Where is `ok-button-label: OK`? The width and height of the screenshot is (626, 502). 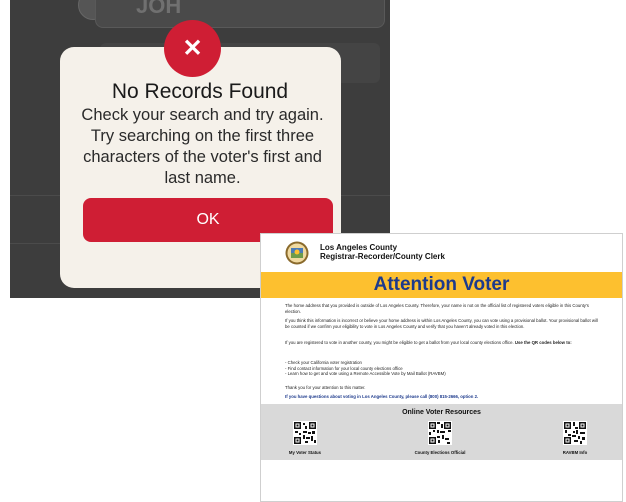
ok-button-label: OK is located at coordinates (208, 219).